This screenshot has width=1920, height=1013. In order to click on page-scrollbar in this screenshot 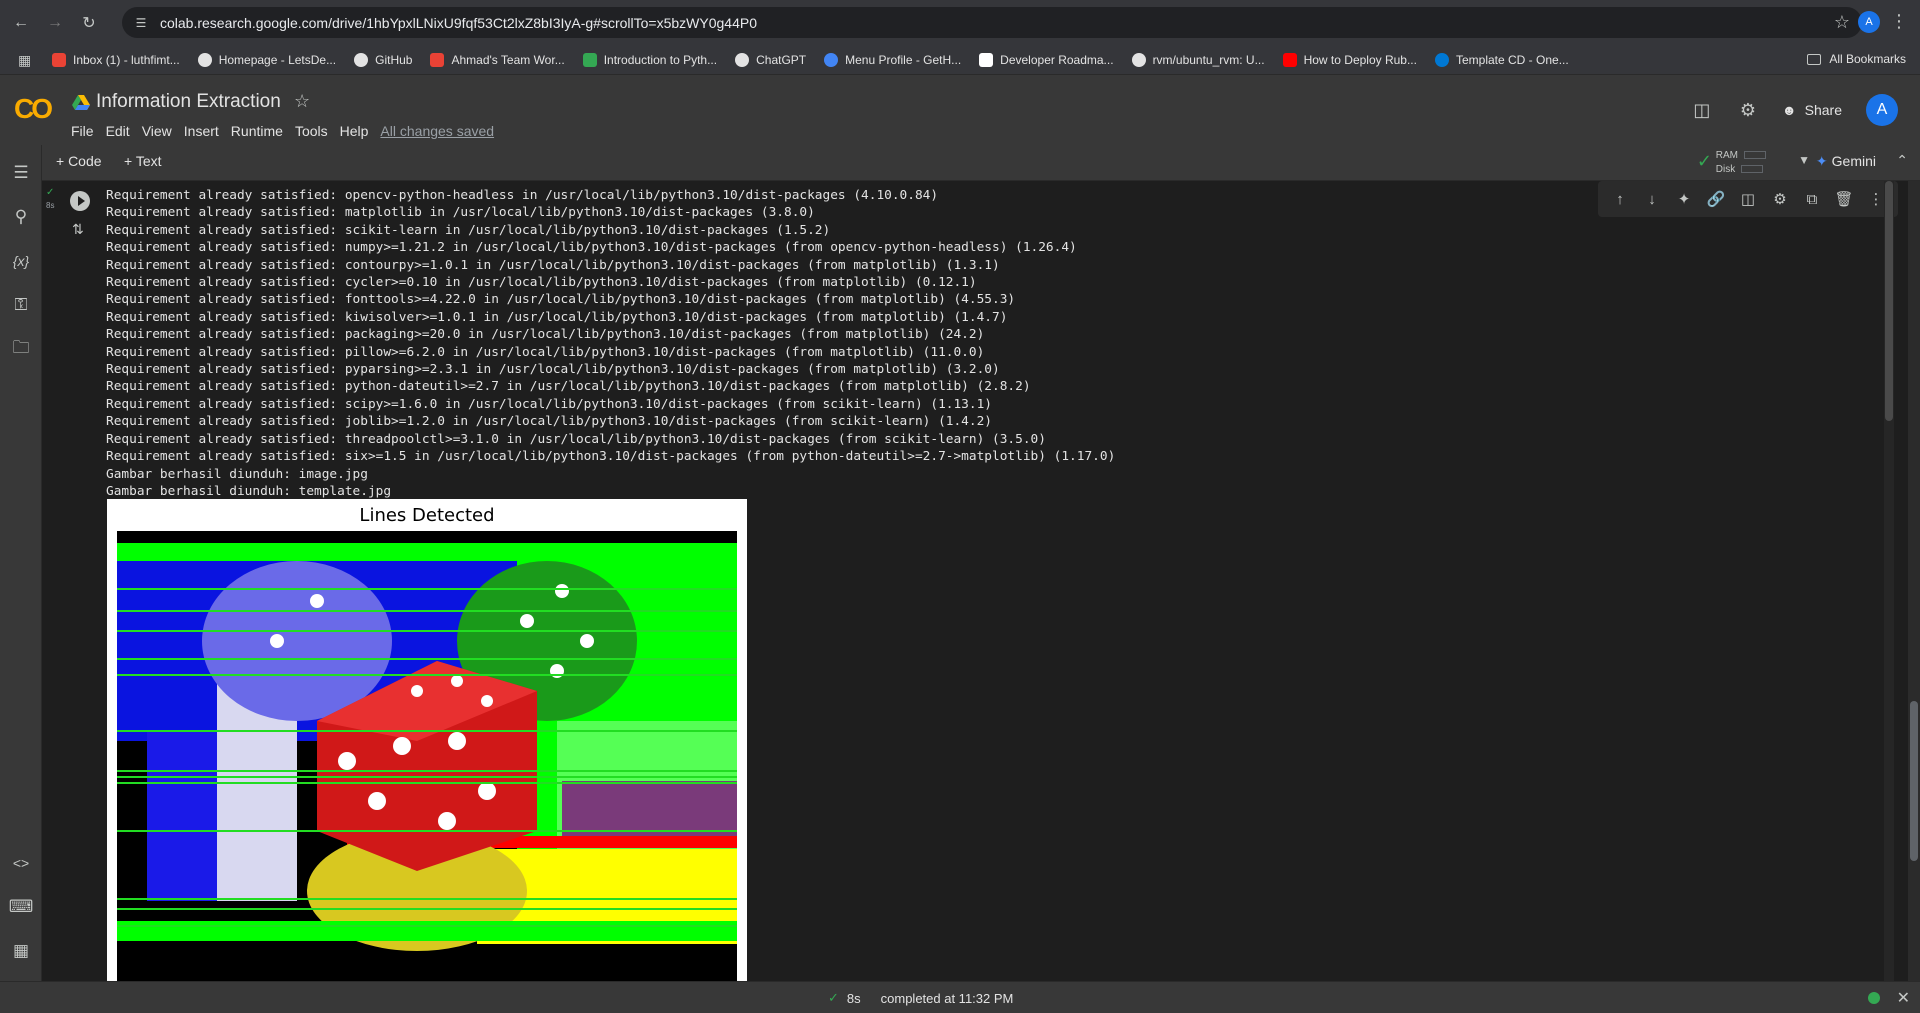, I will do `click(1914, 581)`.